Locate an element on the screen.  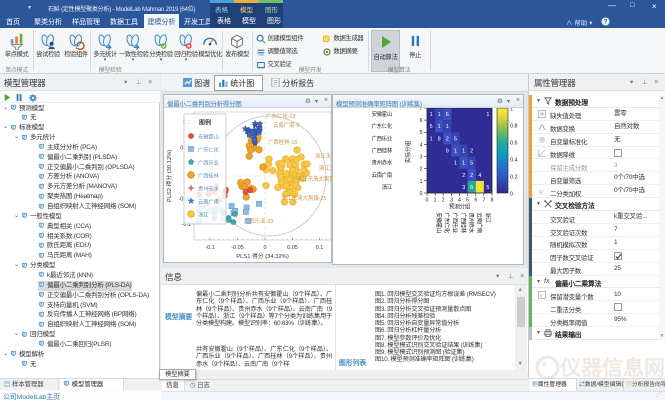
svg-text: 浙江乐清大荆镇-25 is located at coordinates (304, 198).